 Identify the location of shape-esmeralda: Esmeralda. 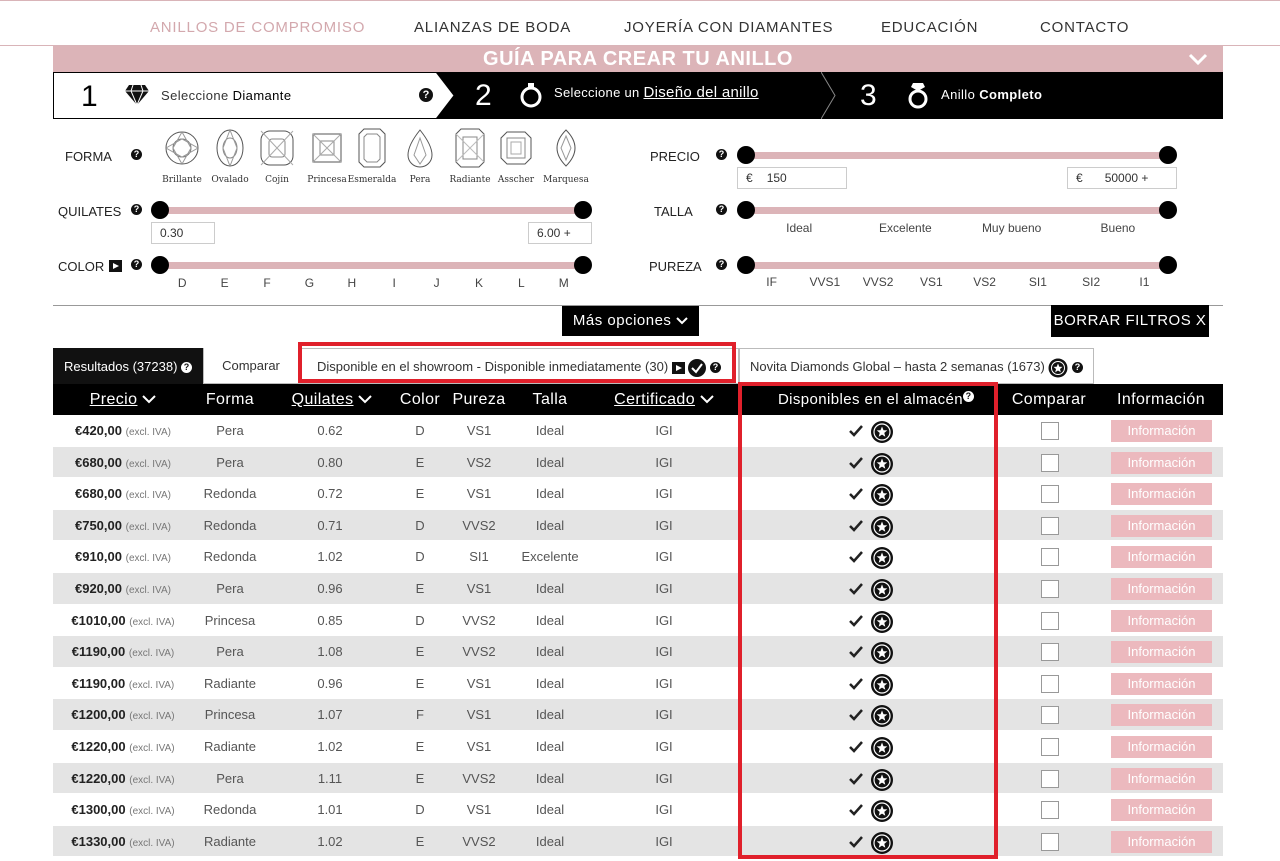
(372, 158).